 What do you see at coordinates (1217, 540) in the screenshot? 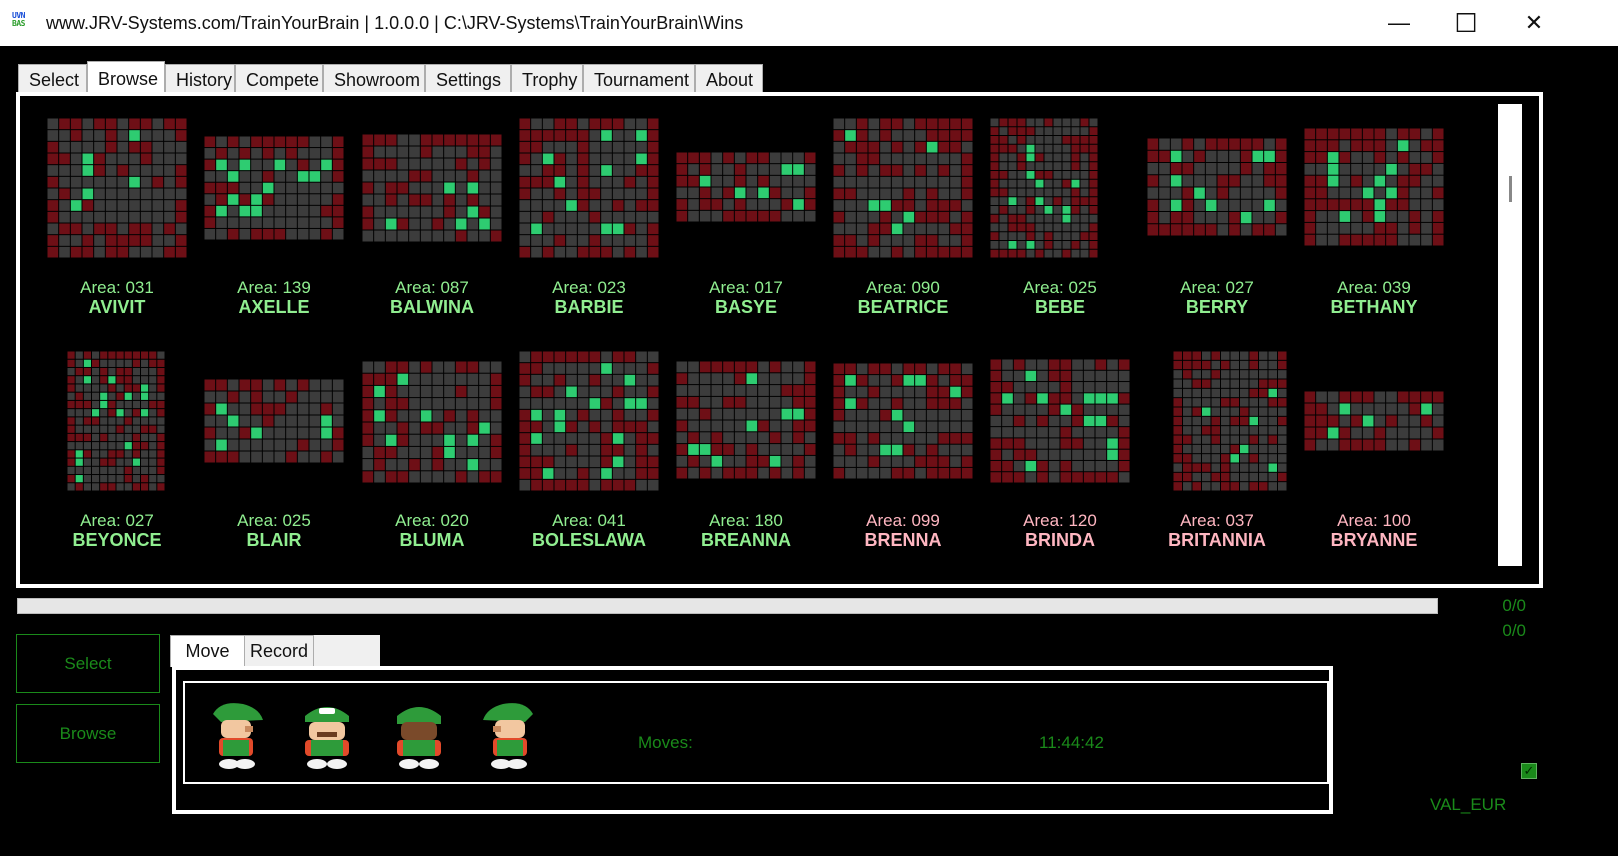
I see `level-name: BRITANNIA` at bounding box center [1217, 540].